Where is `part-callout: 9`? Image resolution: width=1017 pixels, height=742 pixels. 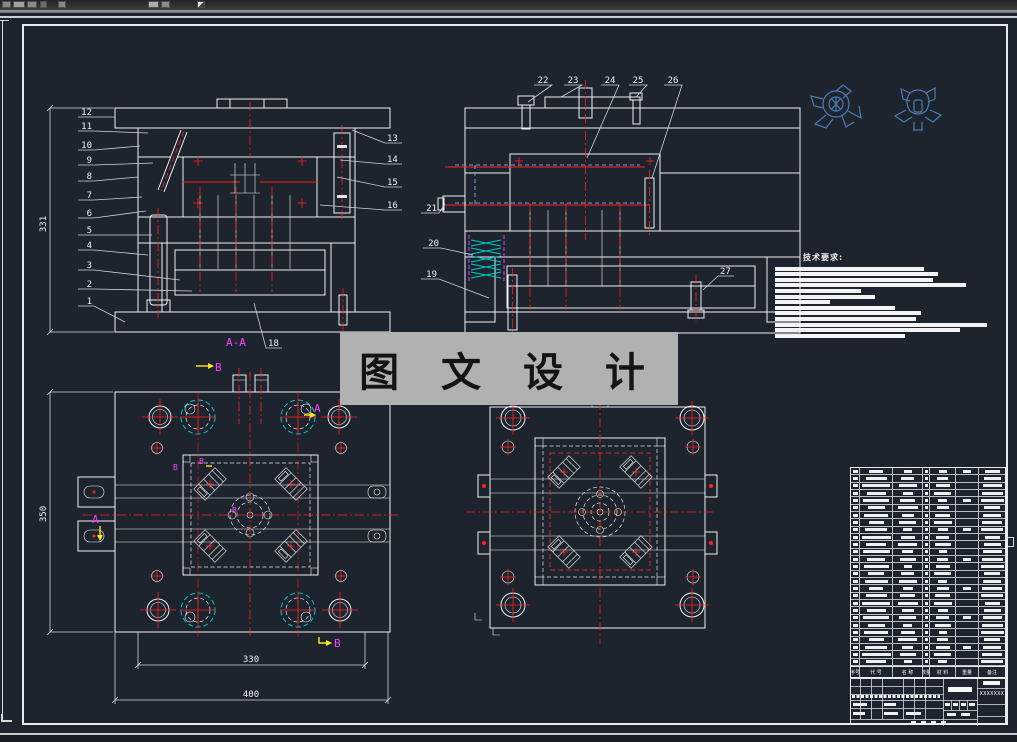 part-callout: 9 is located at coordinates (89, 161).